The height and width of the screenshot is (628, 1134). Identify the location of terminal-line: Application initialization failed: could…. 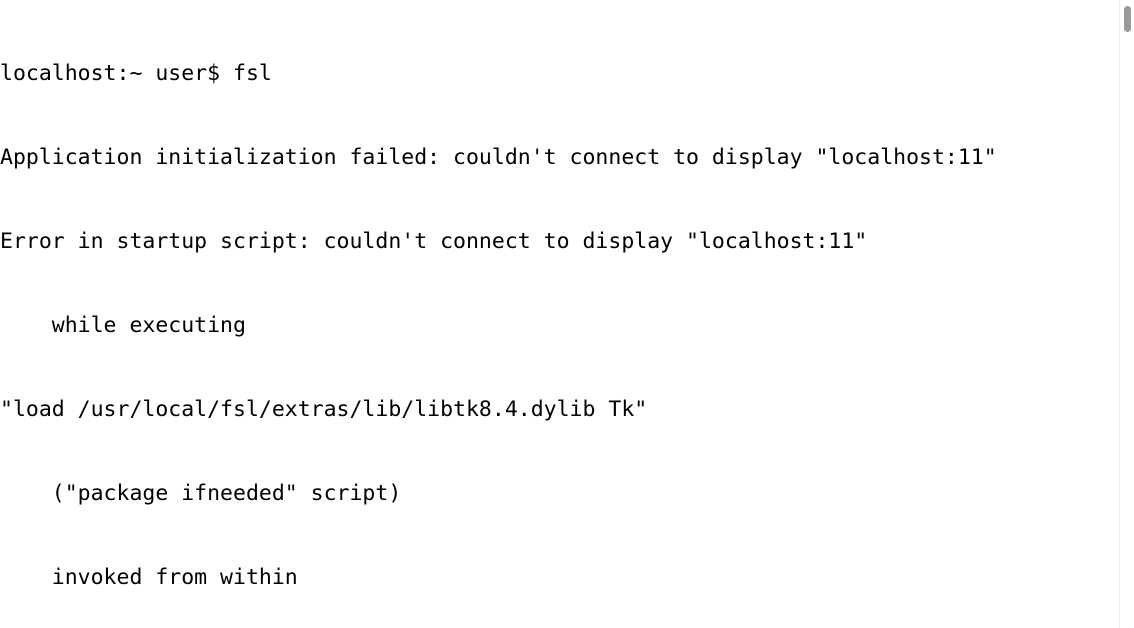
(498, 157).